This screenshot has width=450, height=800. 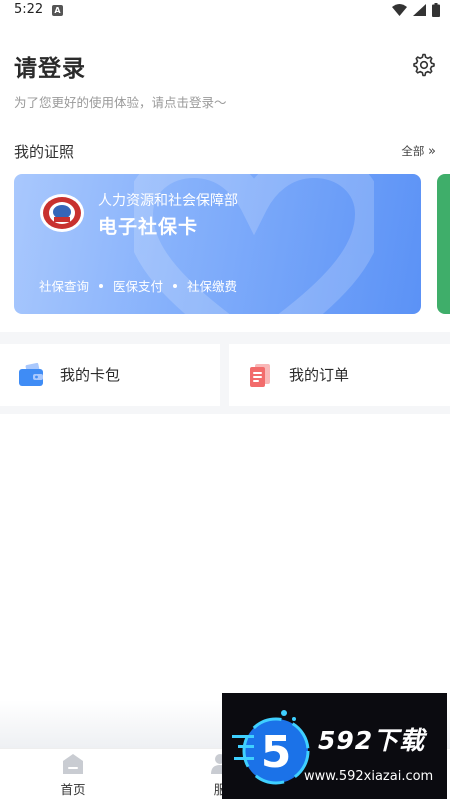 What do you see at coordinates (44, 152) in the screenshot?
I see `section-title-certificates: 我的证照` at bounding box center [44, 152].